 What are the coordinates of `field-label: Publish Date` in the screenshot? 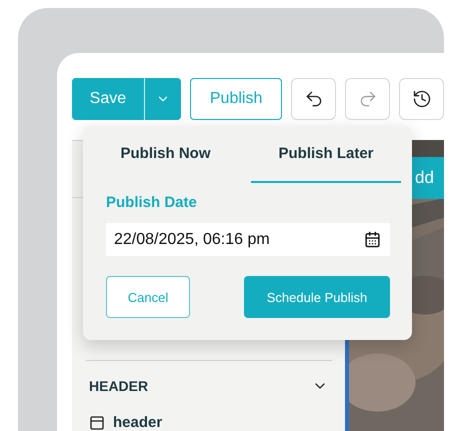 It's located at (152, 202).